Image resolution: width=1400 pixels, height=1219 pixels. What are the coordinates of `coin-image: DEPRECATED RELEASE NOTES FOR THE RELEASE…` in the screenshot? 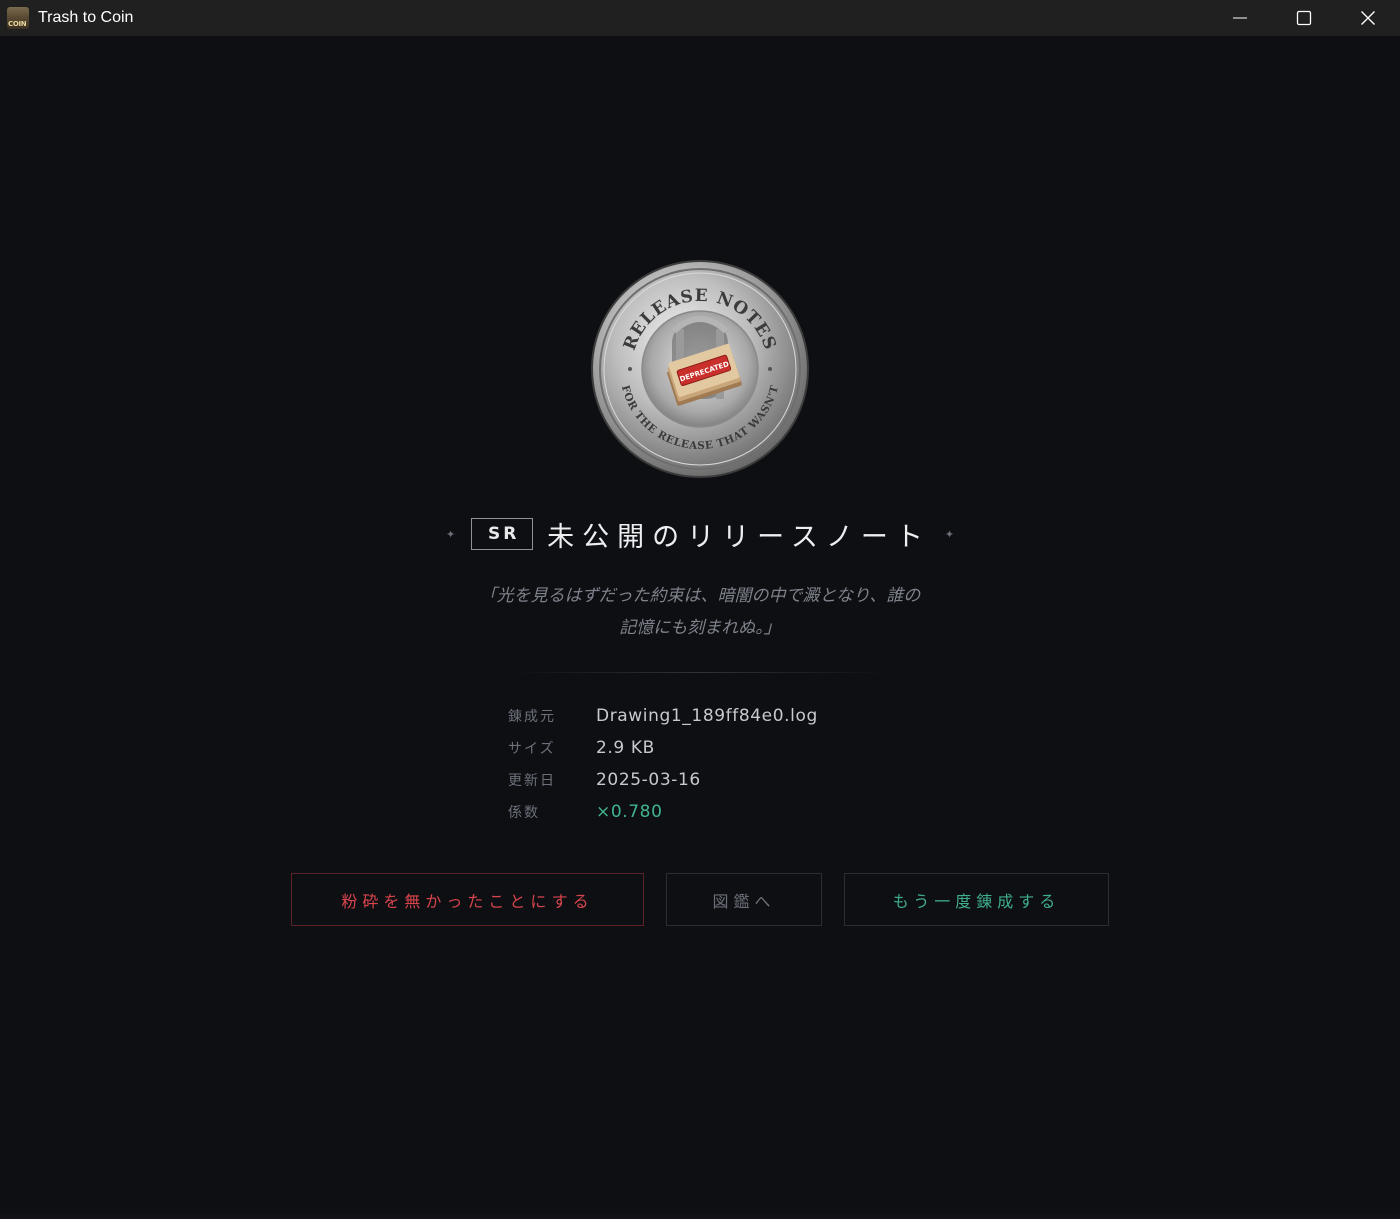 It's located at (700, 369).